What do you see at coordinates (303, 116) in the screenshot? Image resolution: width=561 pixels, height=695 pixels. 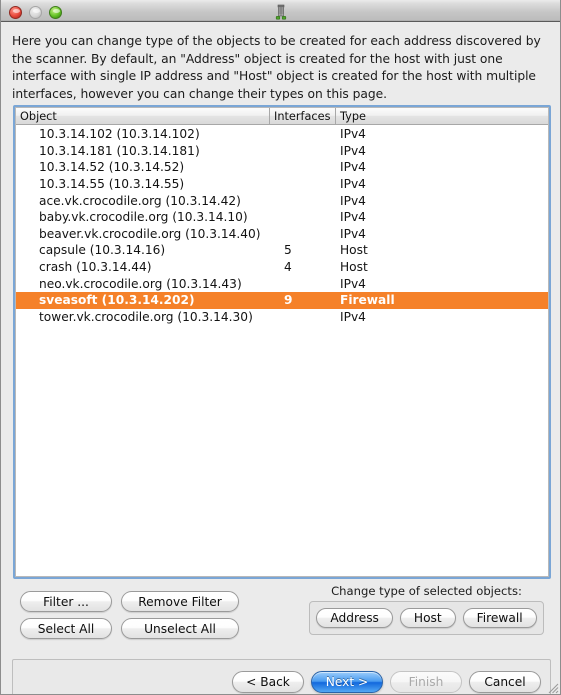 I see `column-header-interfaces: Interfaces` at bounding box center [303, 116].